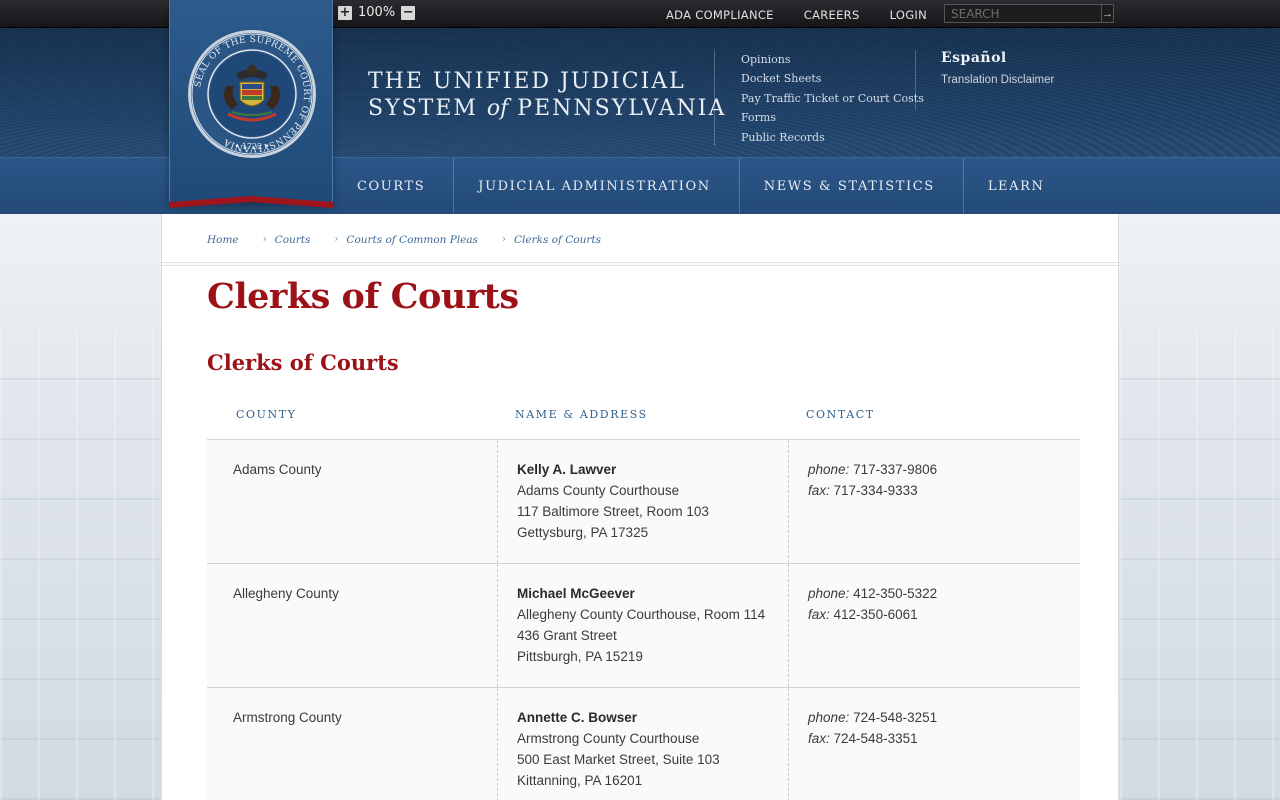  I want to click on column-header-contact: CONTACT, so click(840, 414).